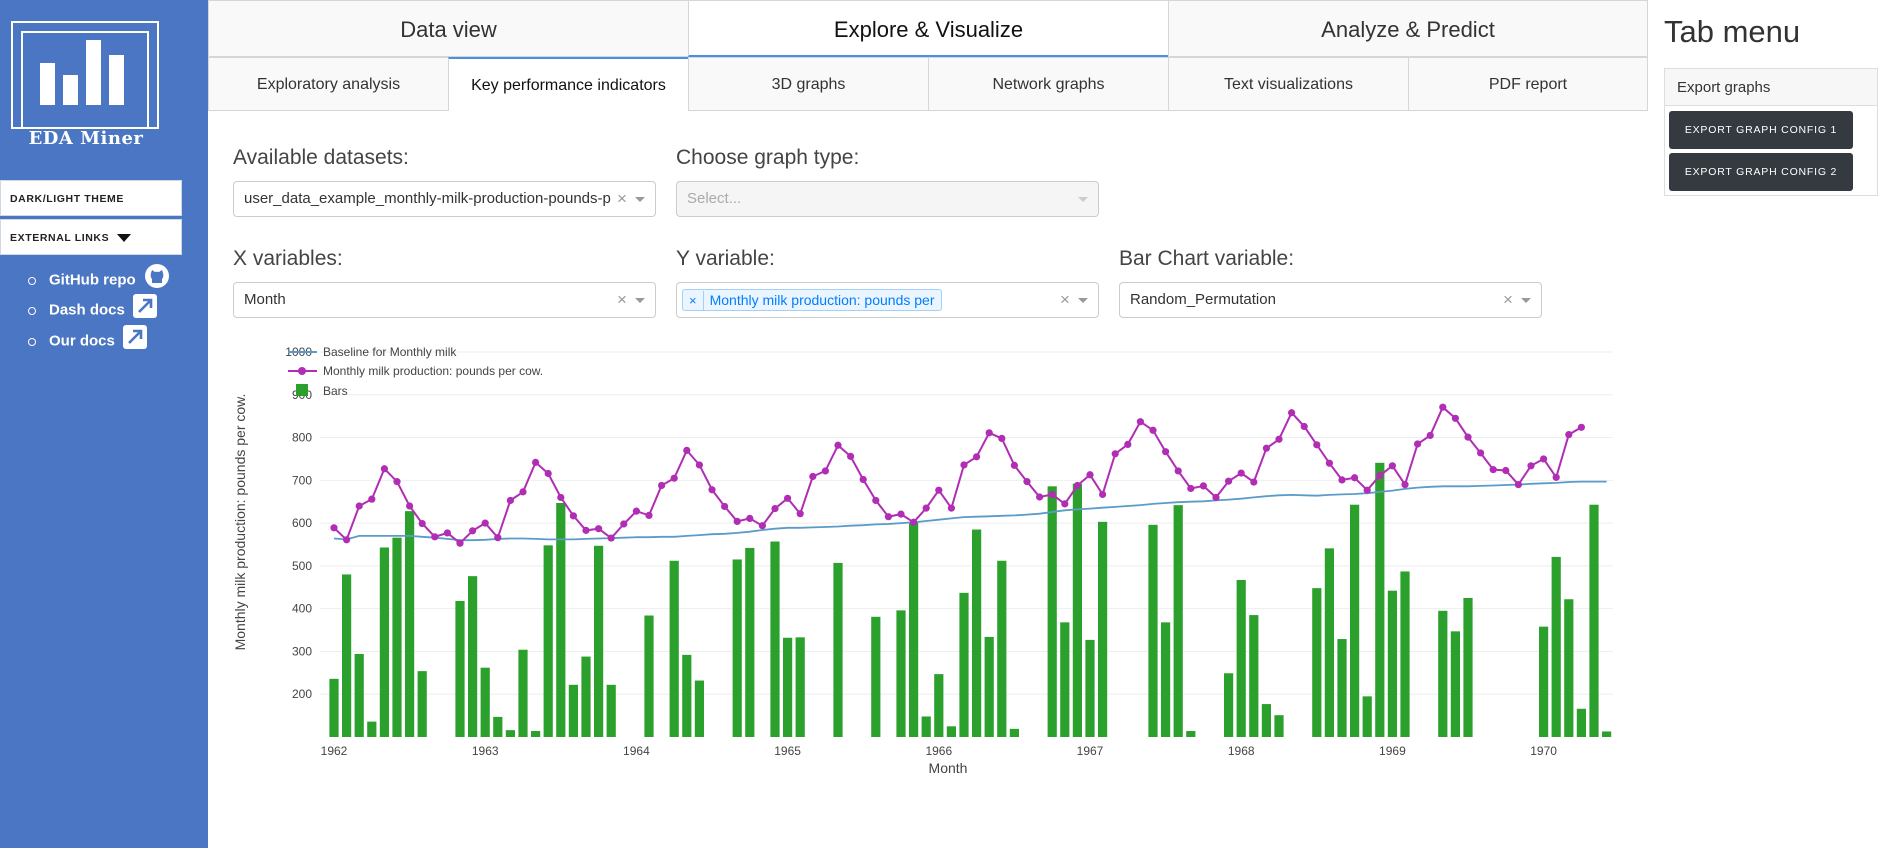 This screenshot has width=1896, height=848. Describe the element at coordinates (1048, 84) in the screenshot. I see `subtab-network-graphs: Network graphs` at that location.